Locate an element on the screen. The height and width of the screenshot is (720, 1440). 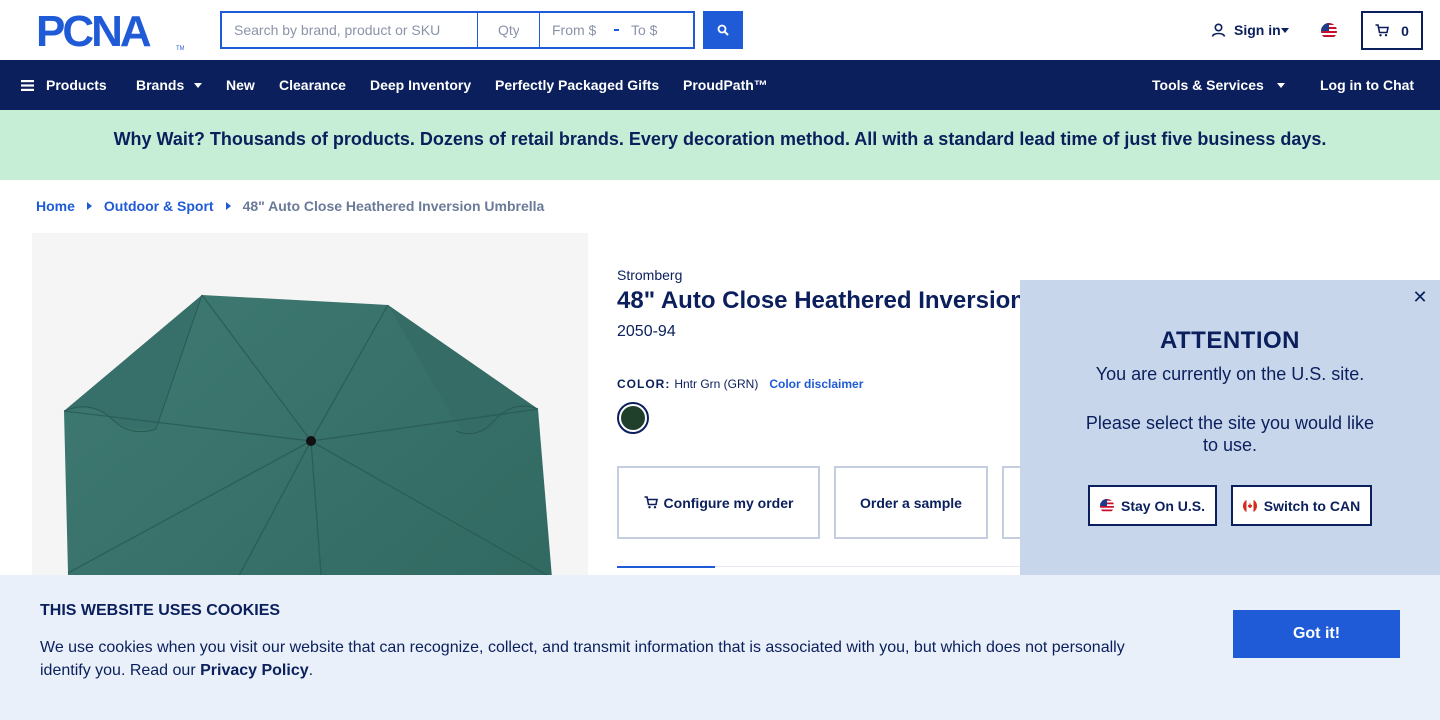
stay-us-label: Stay On U.S. is located at coordinates (1163, 505).